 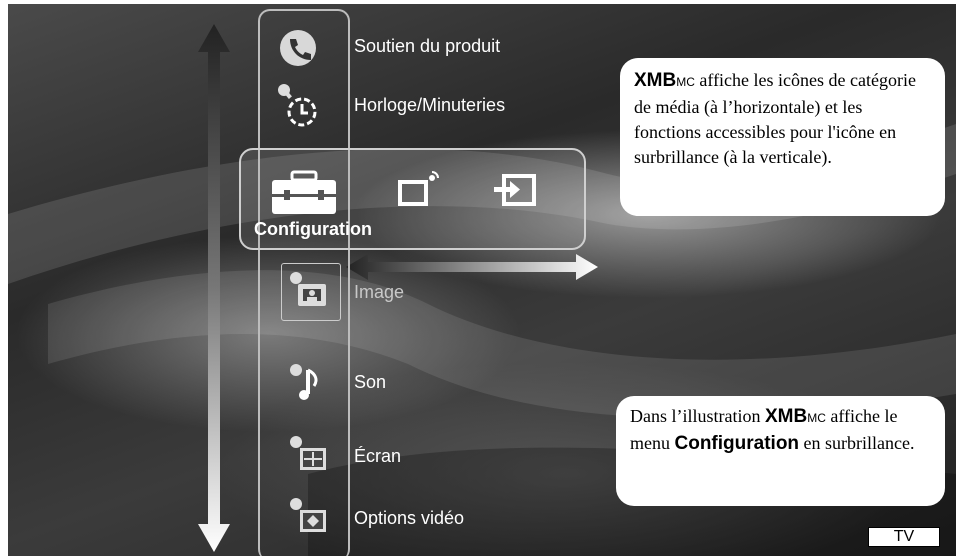 I want to click on screen-settings-icon, so click(x=310, y=456).